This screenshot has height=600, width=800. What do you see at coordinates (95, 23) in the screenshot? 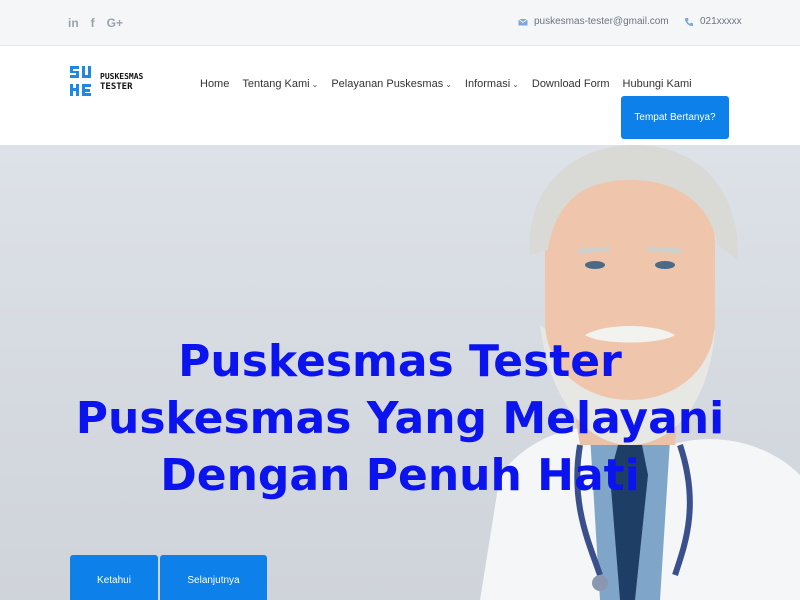
I see `social-links: in f G+` at bounding box center [95, 23].